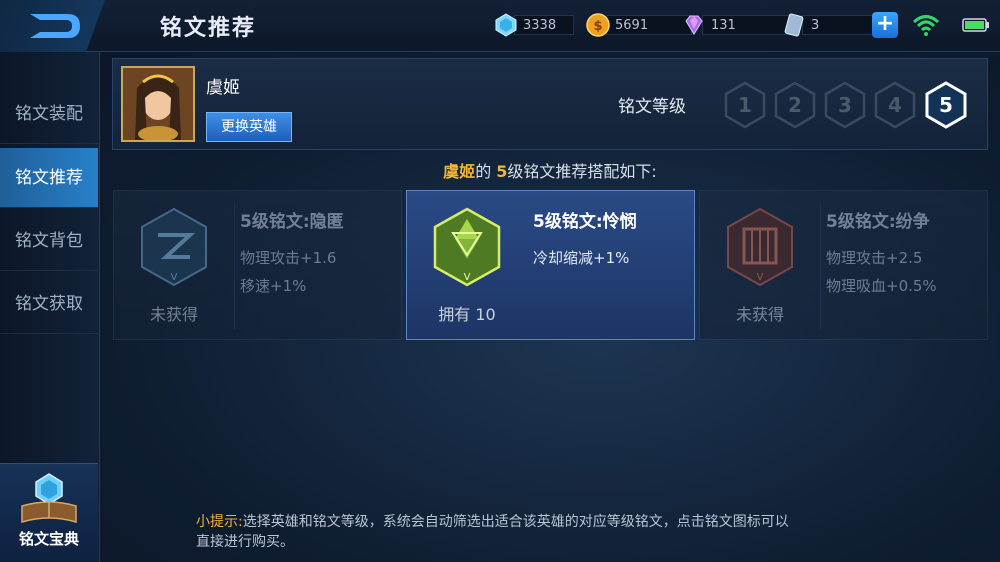 The width and height of the screenshot is (1000, 562). What do you see at coordinates (550, 104) in the screenshot?
I see `hero-panel: 虞姬 更换英雄 铭文等级 1 2 3 4 5` at bounding box center [550, 104].